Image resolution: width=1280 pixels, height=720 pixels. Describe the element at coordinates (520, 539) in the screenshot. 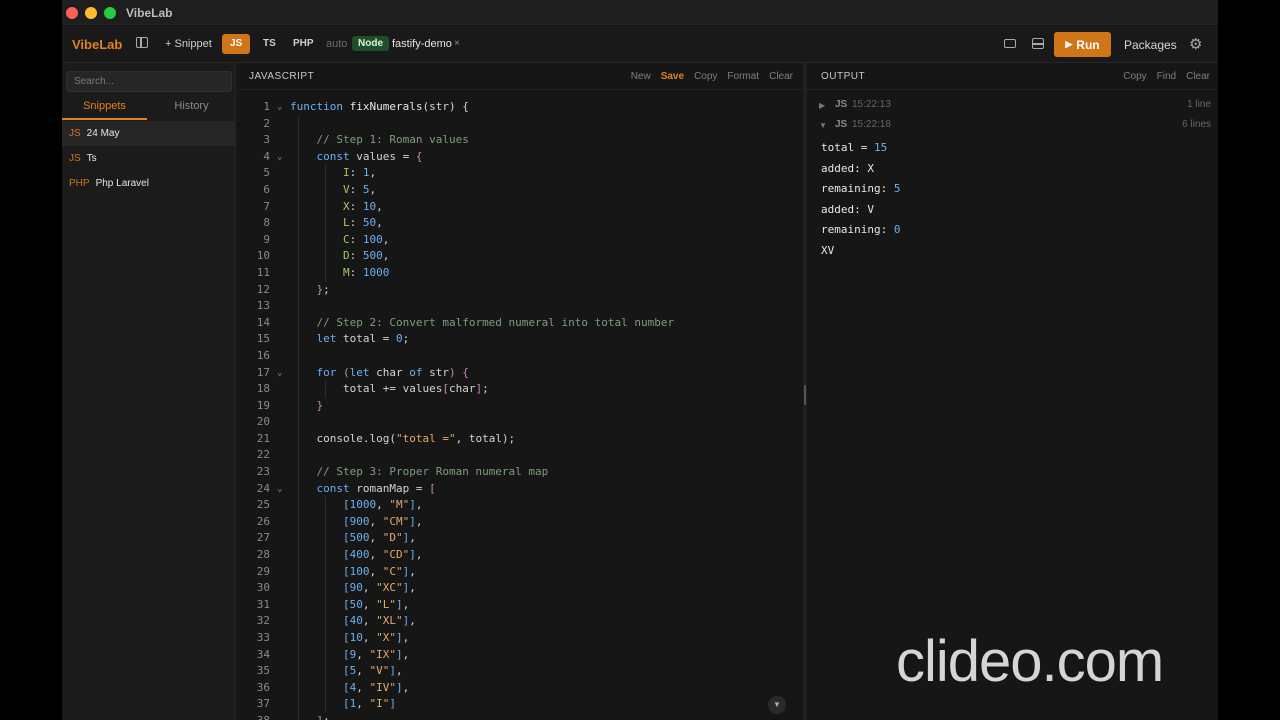

I see `code-line: 27 [500, "D"],` at that location.